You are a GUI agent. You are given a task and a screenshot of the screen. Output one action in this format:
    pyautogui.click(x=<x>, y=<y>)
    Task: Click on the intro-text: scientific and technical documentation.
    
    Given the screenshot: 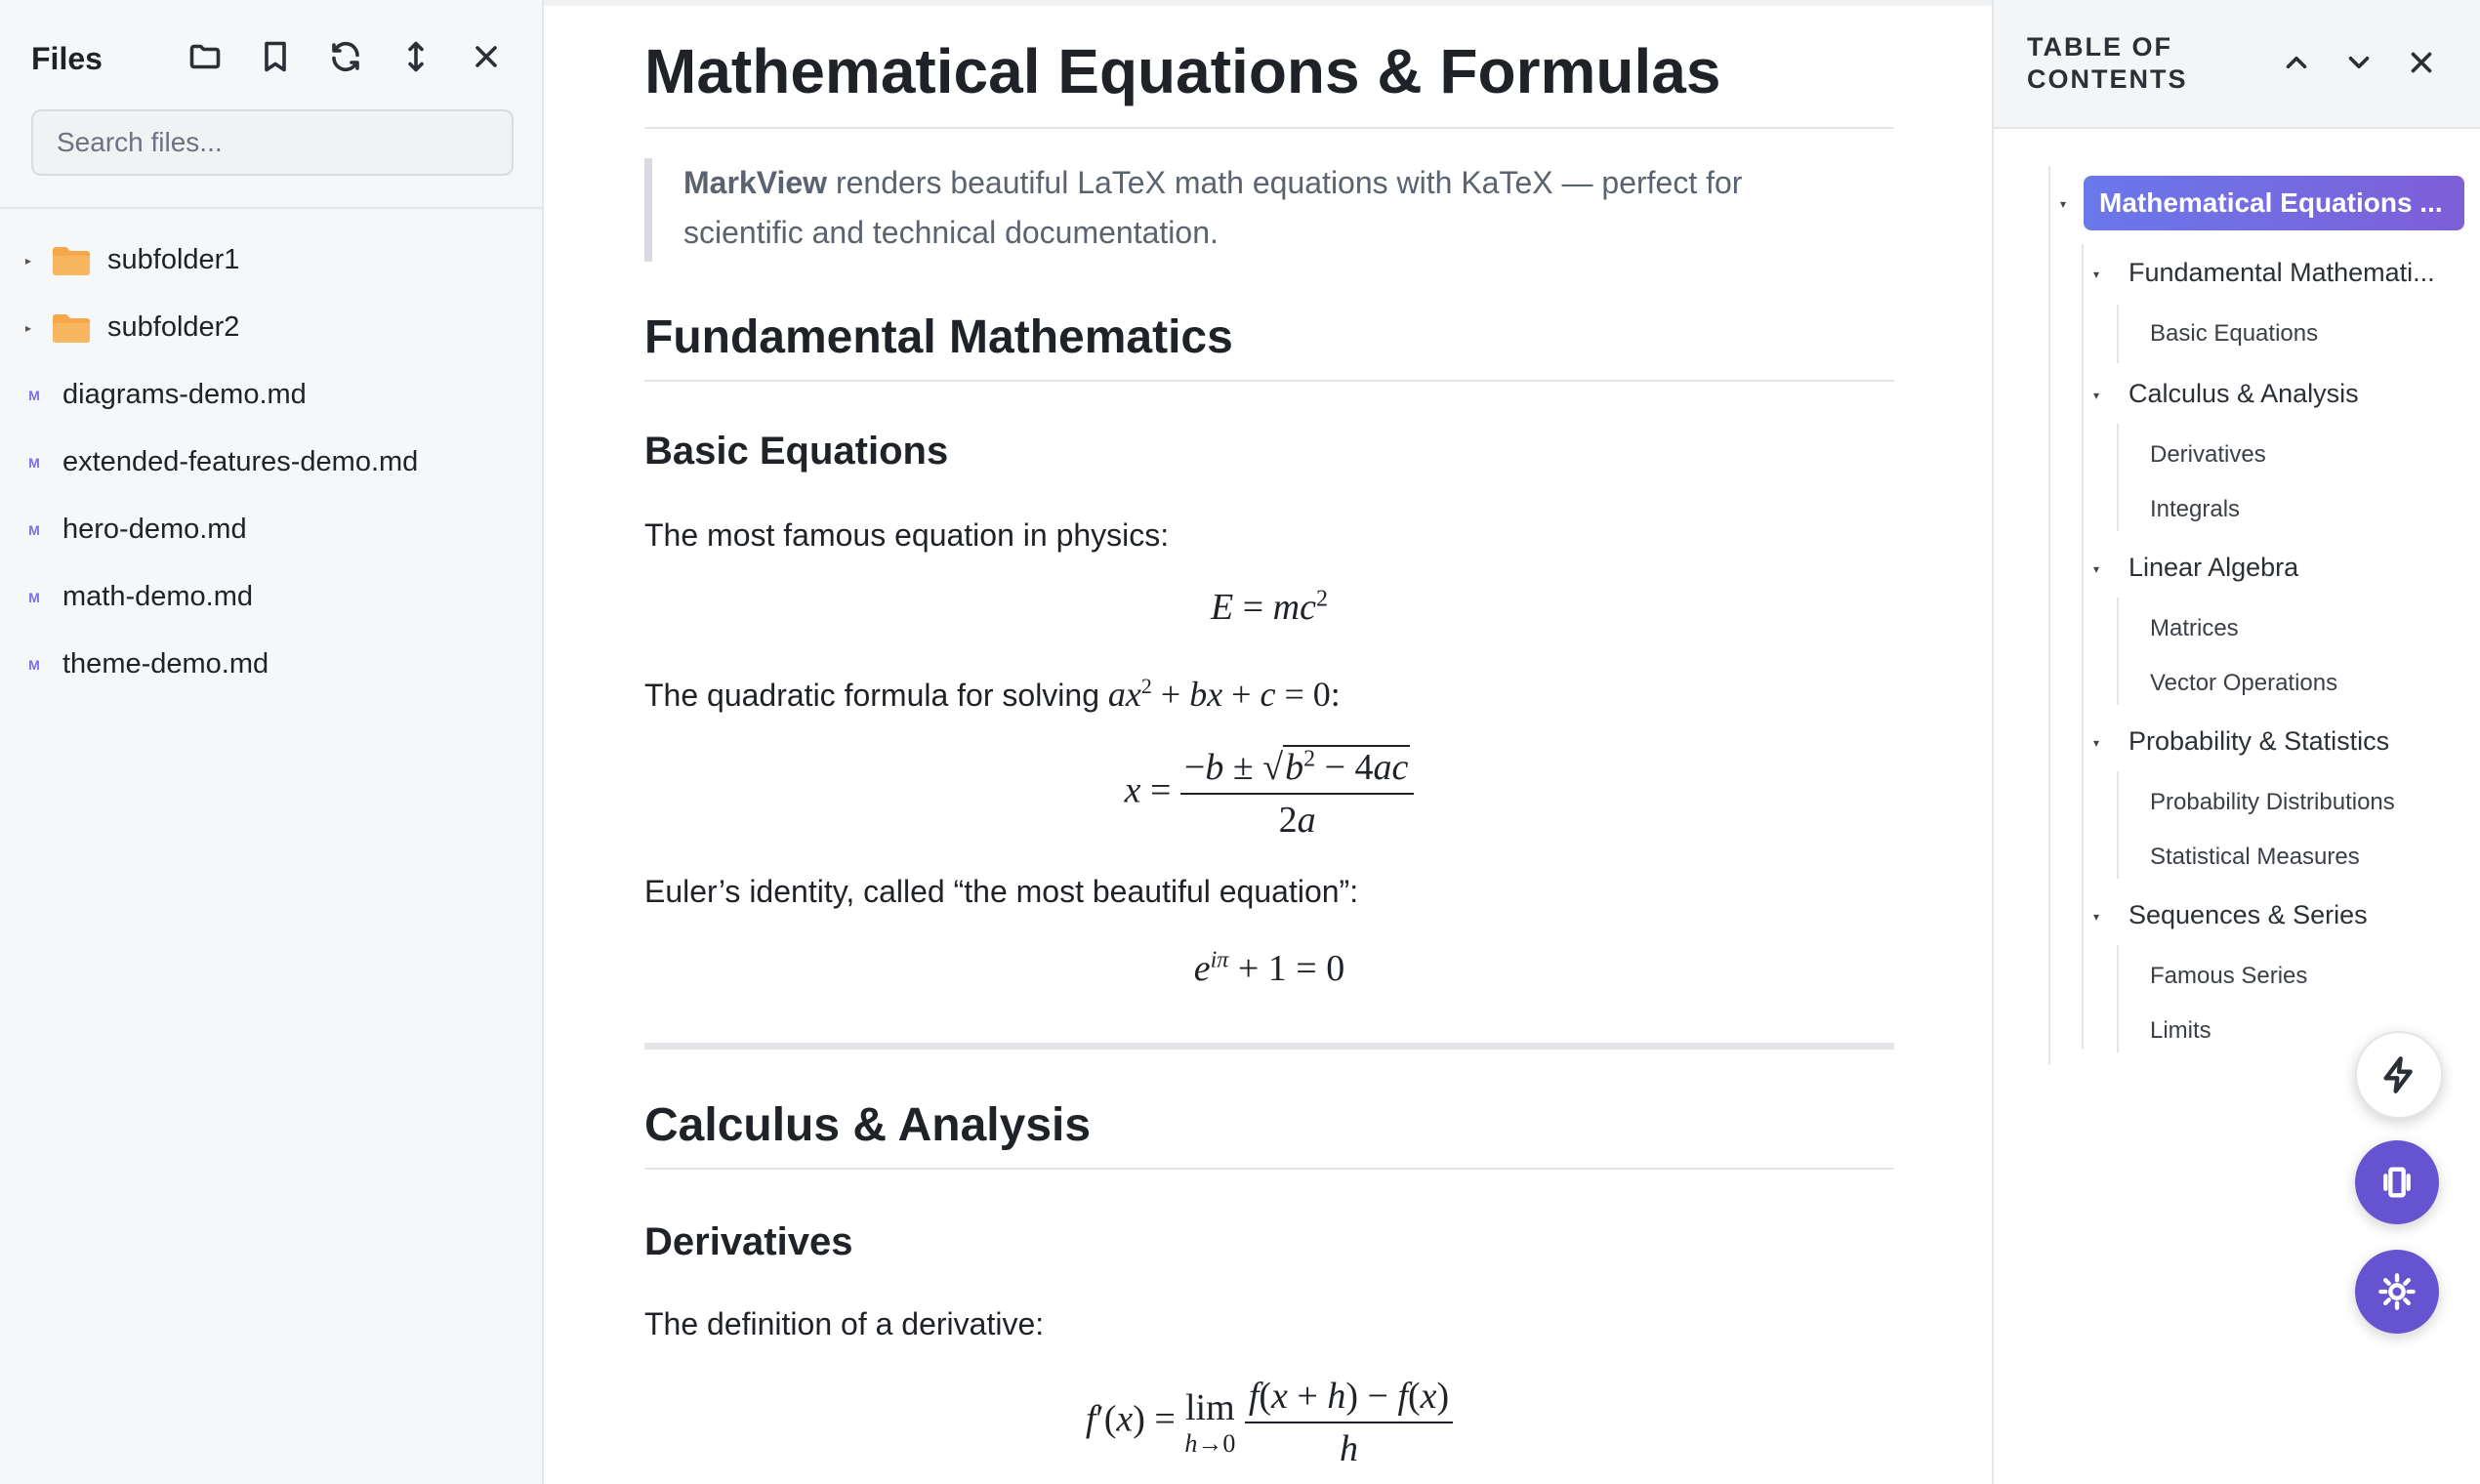 What is the action you would take?
    pyautogui.click(x=951, y=233)
    